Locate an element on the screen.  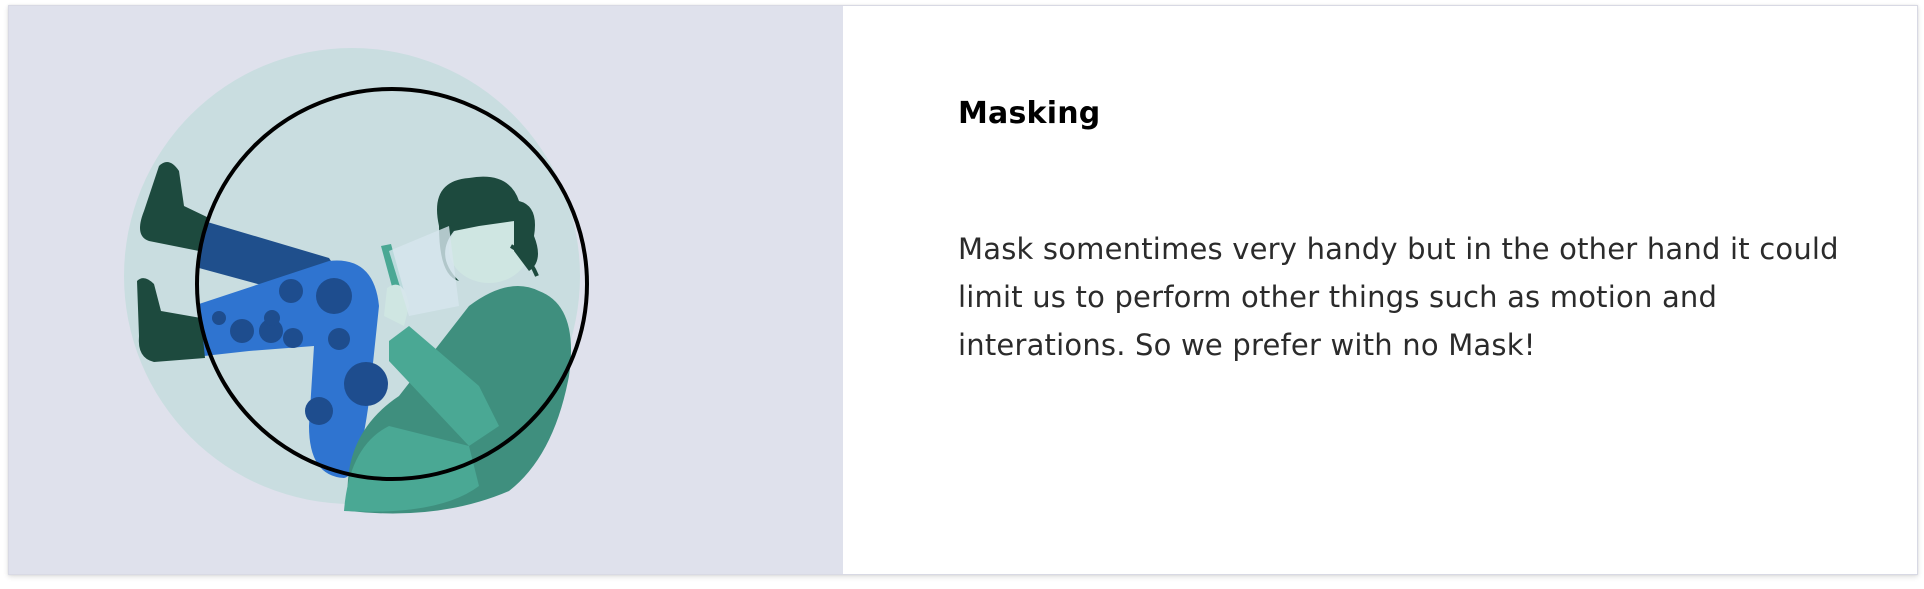
card-title: Masking is located at coordinates (1029, 113).